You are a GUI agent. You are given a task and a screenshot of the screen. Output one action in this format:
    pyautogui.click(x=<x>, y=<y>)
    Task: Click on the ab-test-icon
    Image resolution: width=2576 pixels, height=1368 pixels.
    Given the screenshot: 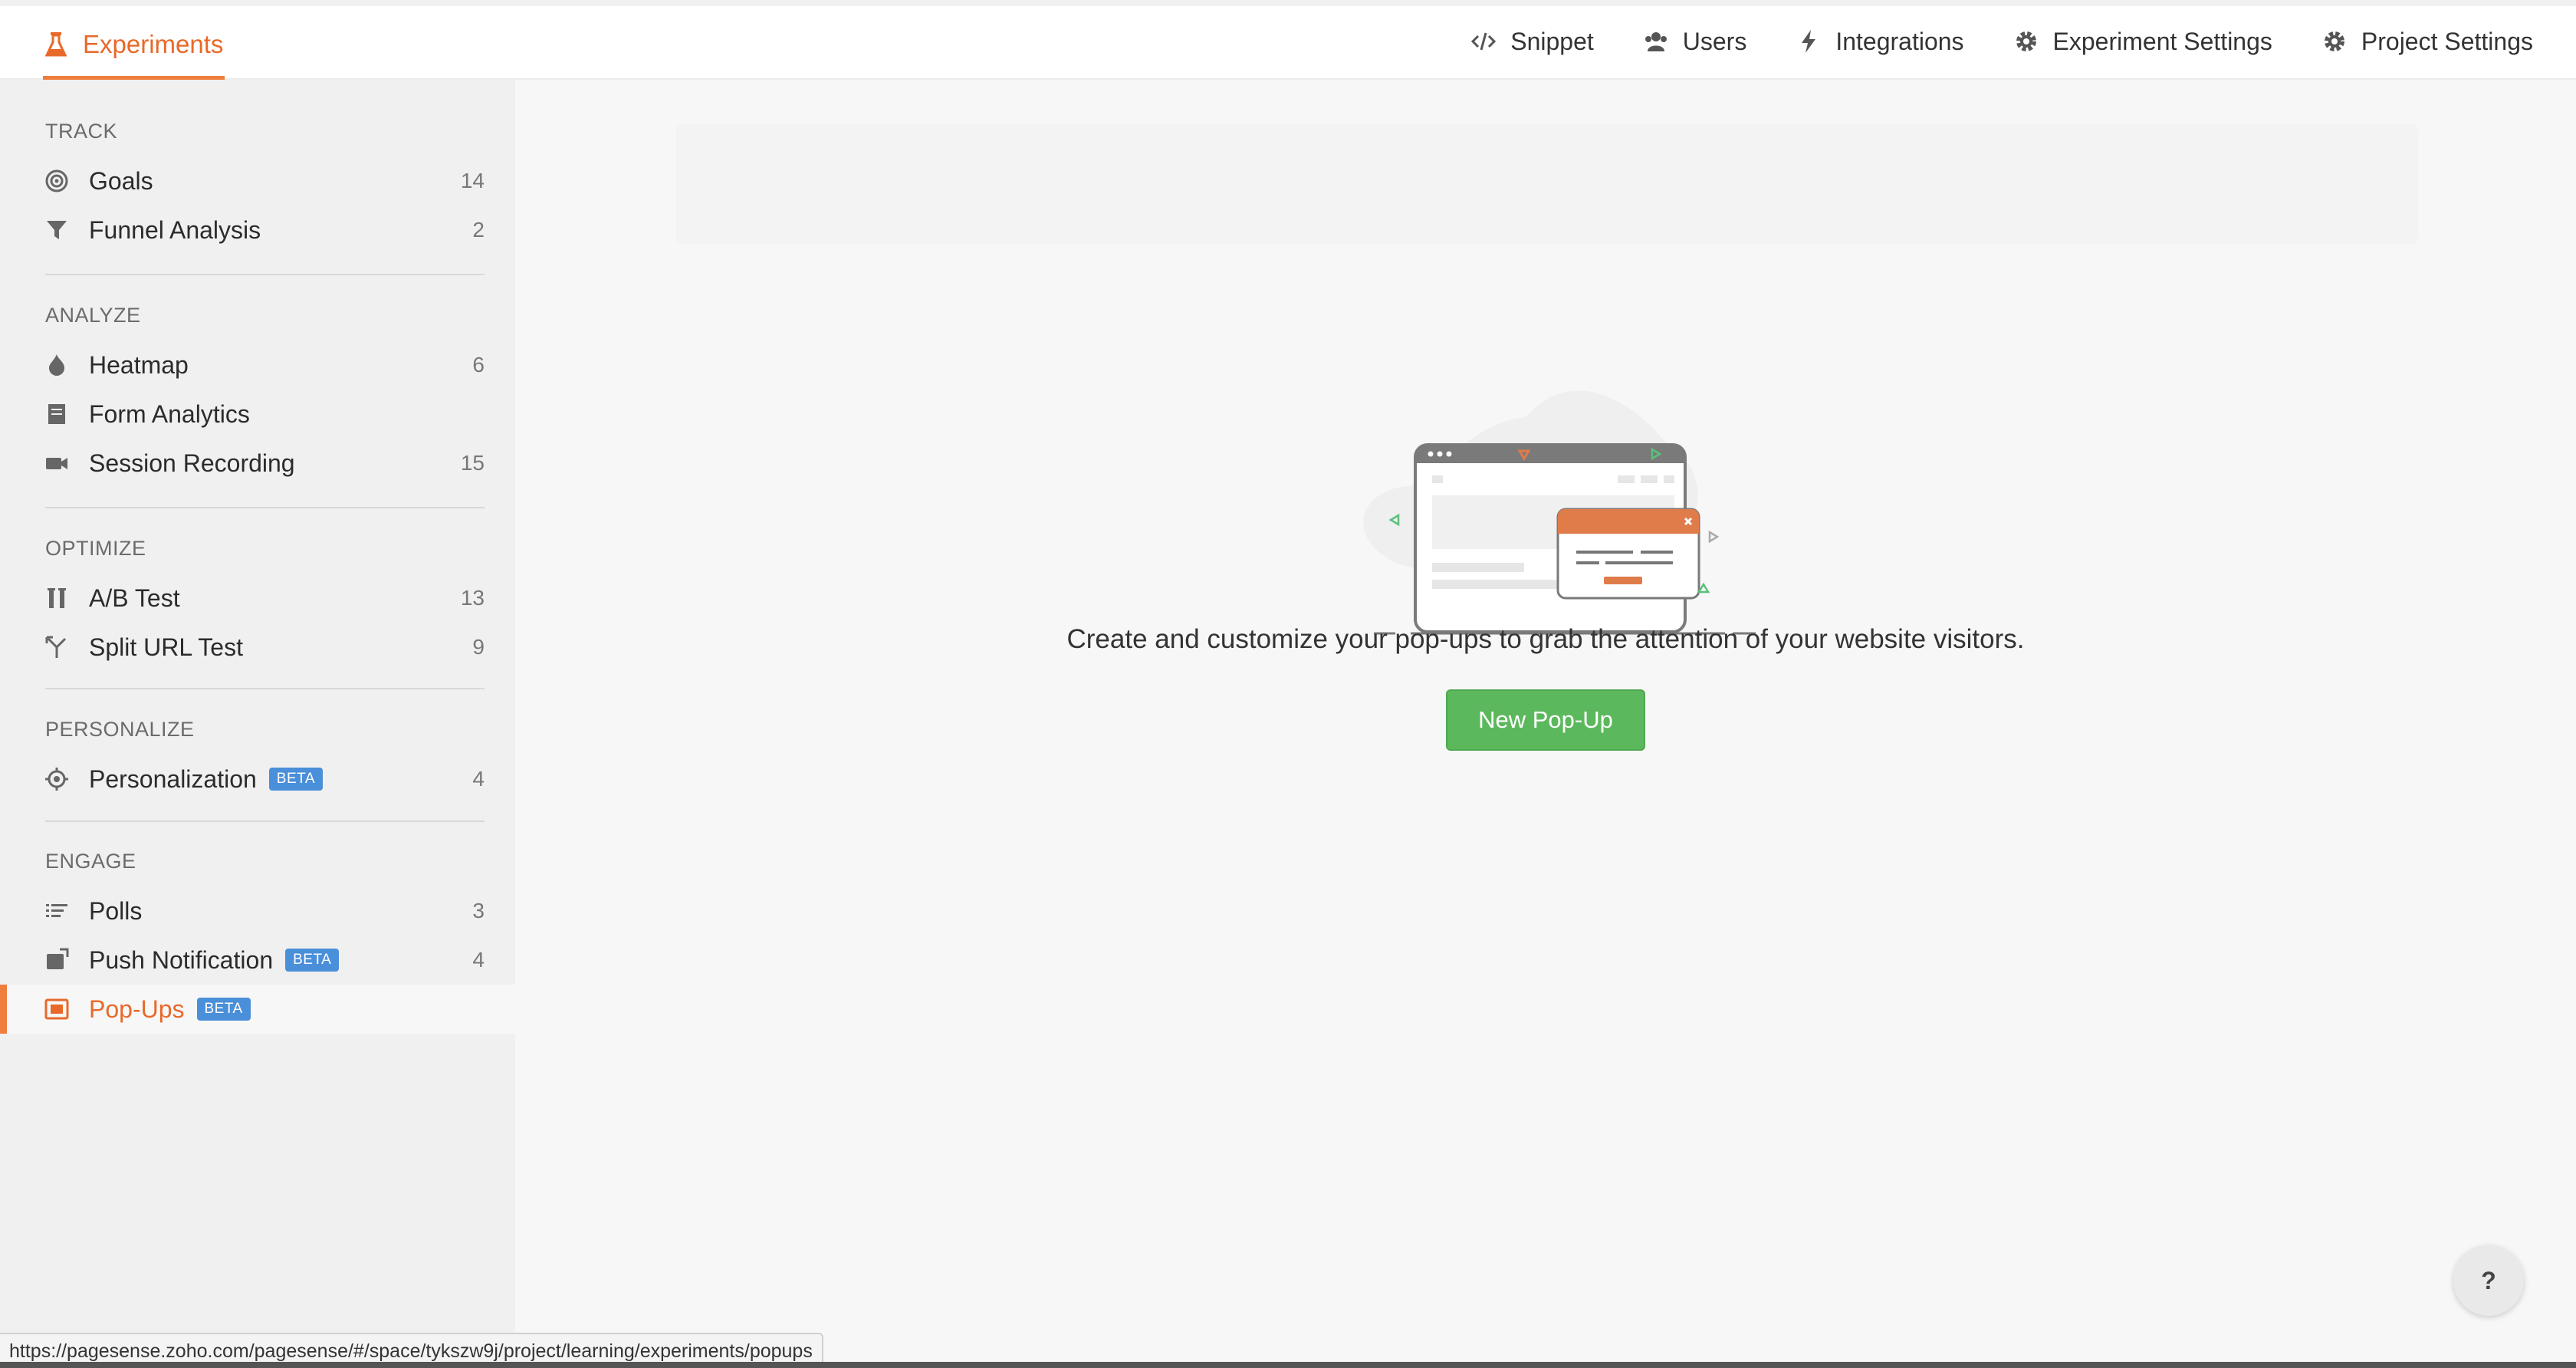 What is the action you would take?
    pyautogui.click(x=57, y=598)
    